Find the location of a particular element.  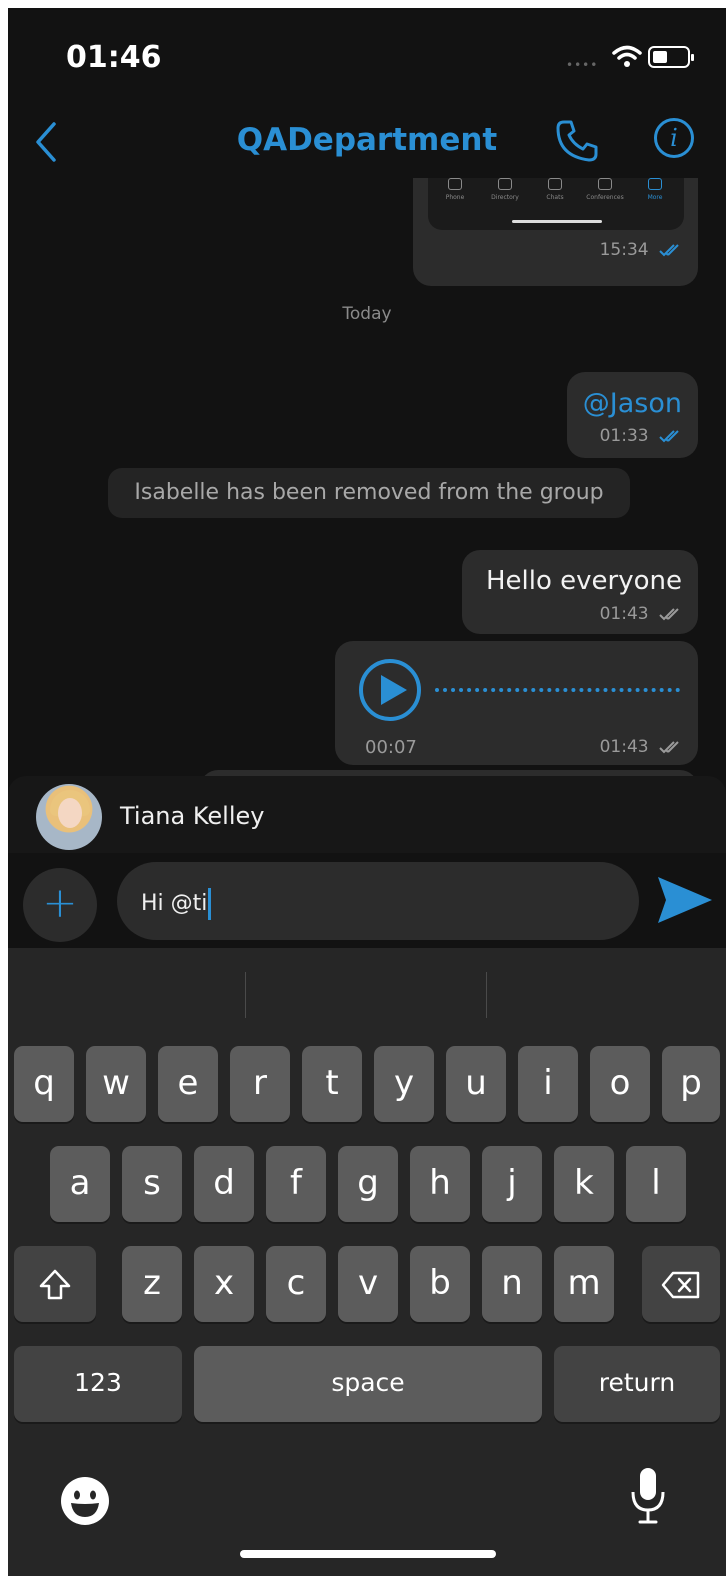

message-screenshot-image: Phone Directory Chats Conferences More is located at coordinates (556, 204).